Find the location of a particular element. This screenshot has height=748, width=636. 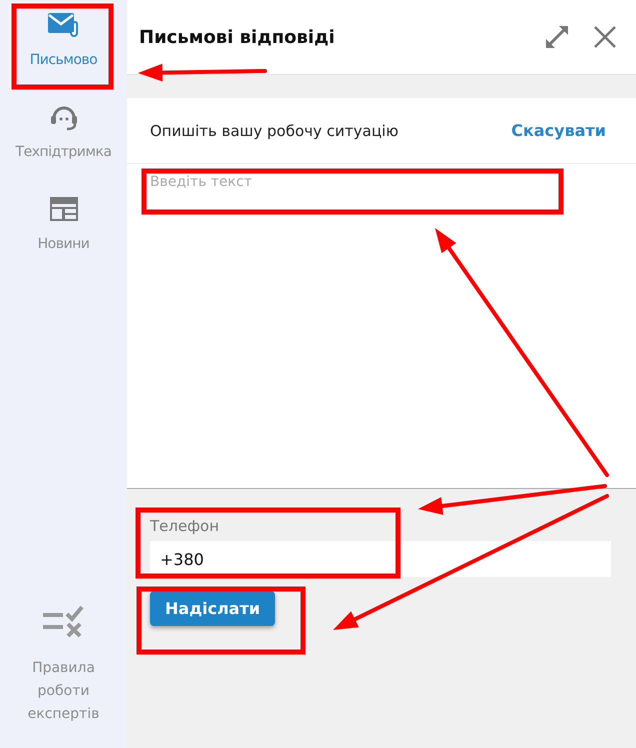

prompt-text: Опишіть вашу робочу ситуацію is located at coordinates (274, 131).